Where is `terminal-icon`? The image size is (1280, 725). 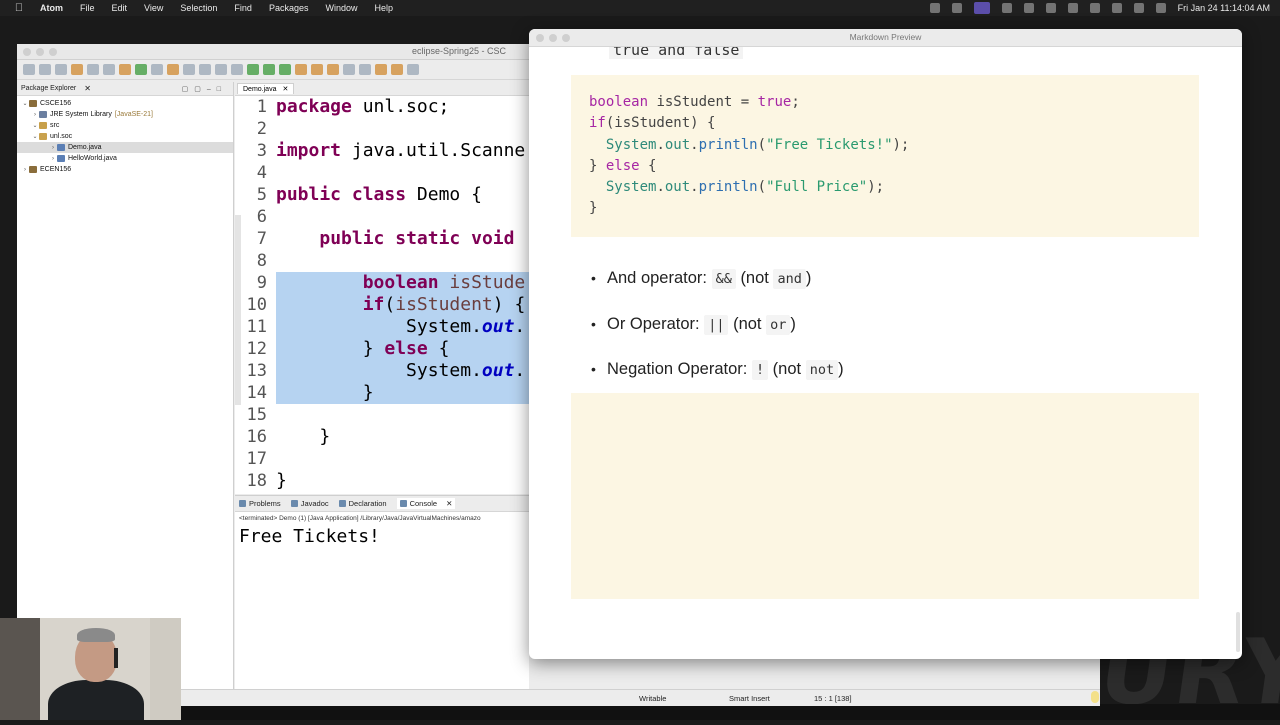 terminal-icon is located at coordinates (93, 69).